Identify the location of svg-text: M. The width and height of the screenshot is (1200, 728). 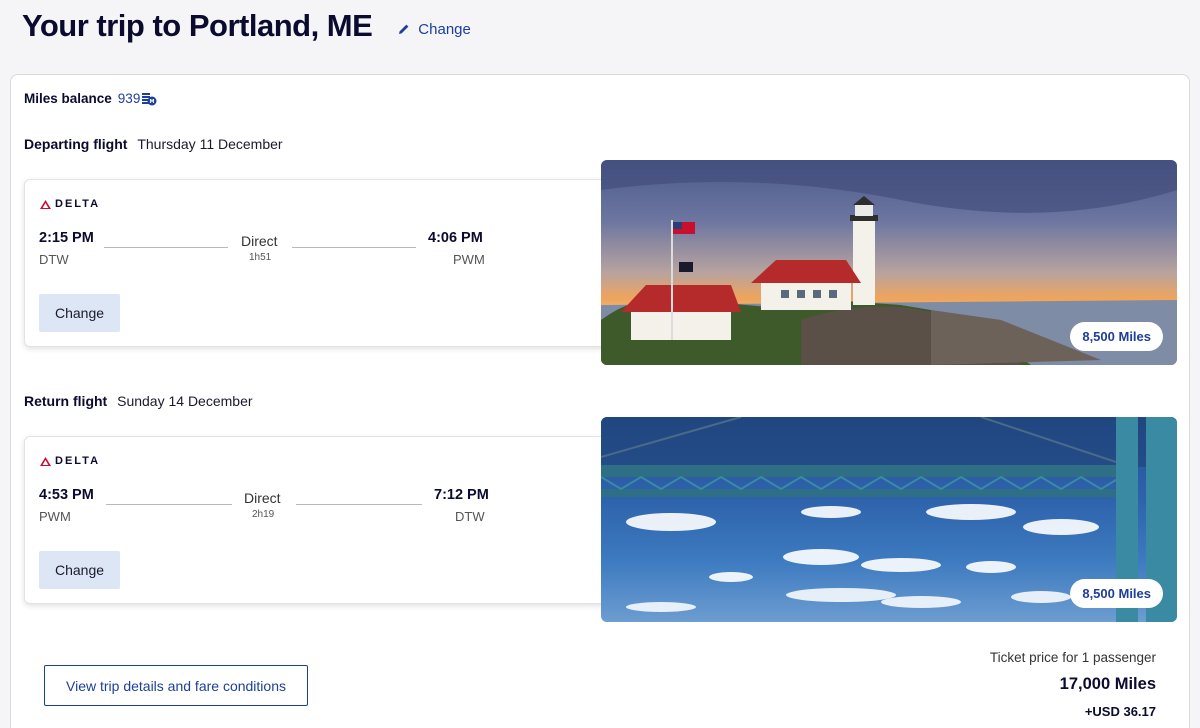
(152, 102).